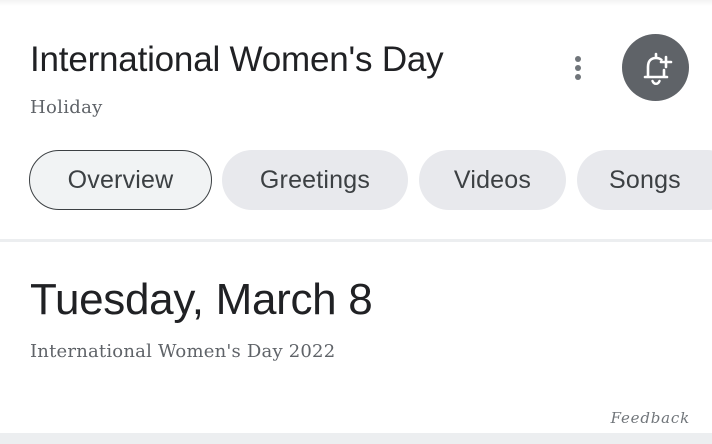 Image resolution: width=712 pixels, height=444 pixels. I want to click on page-title: International Women's Day, so click(237, 59).